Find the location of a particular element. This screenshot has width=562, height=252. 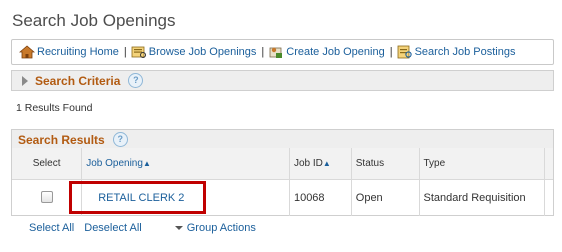

grid-header-row: Select Job Opening▲ Job ID▲ Status Type is located at coordinates (282, 164).